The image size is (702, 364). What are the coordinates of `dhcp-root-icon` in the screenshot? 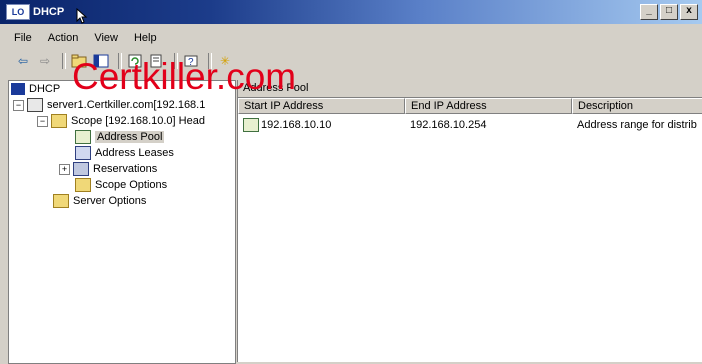 It's located at (18, 89).